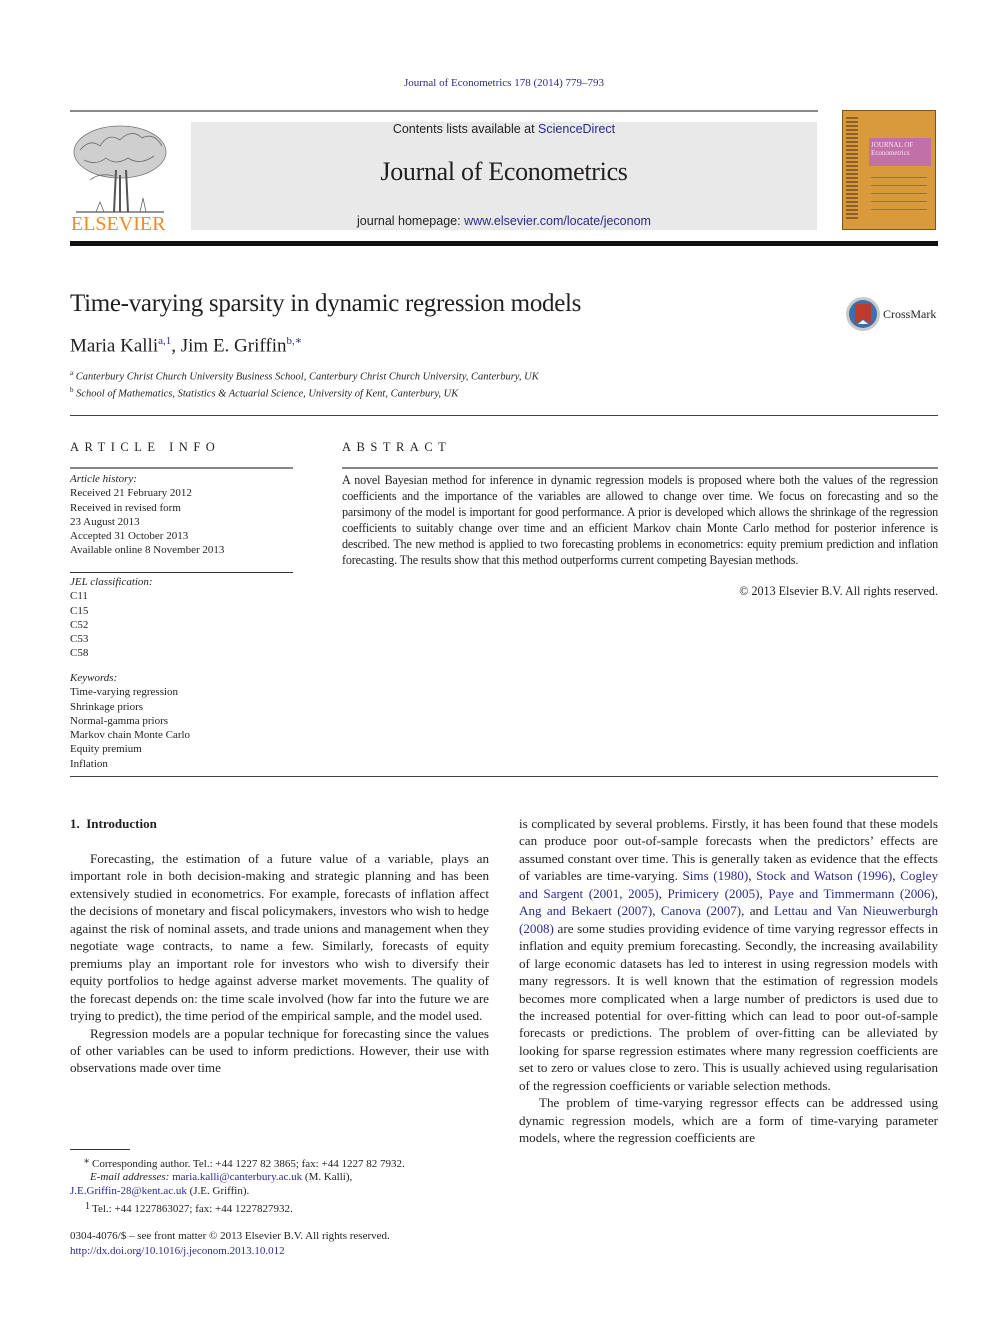  I want to click on history-item: Accepted 31 October 2013, so click(129, 536).